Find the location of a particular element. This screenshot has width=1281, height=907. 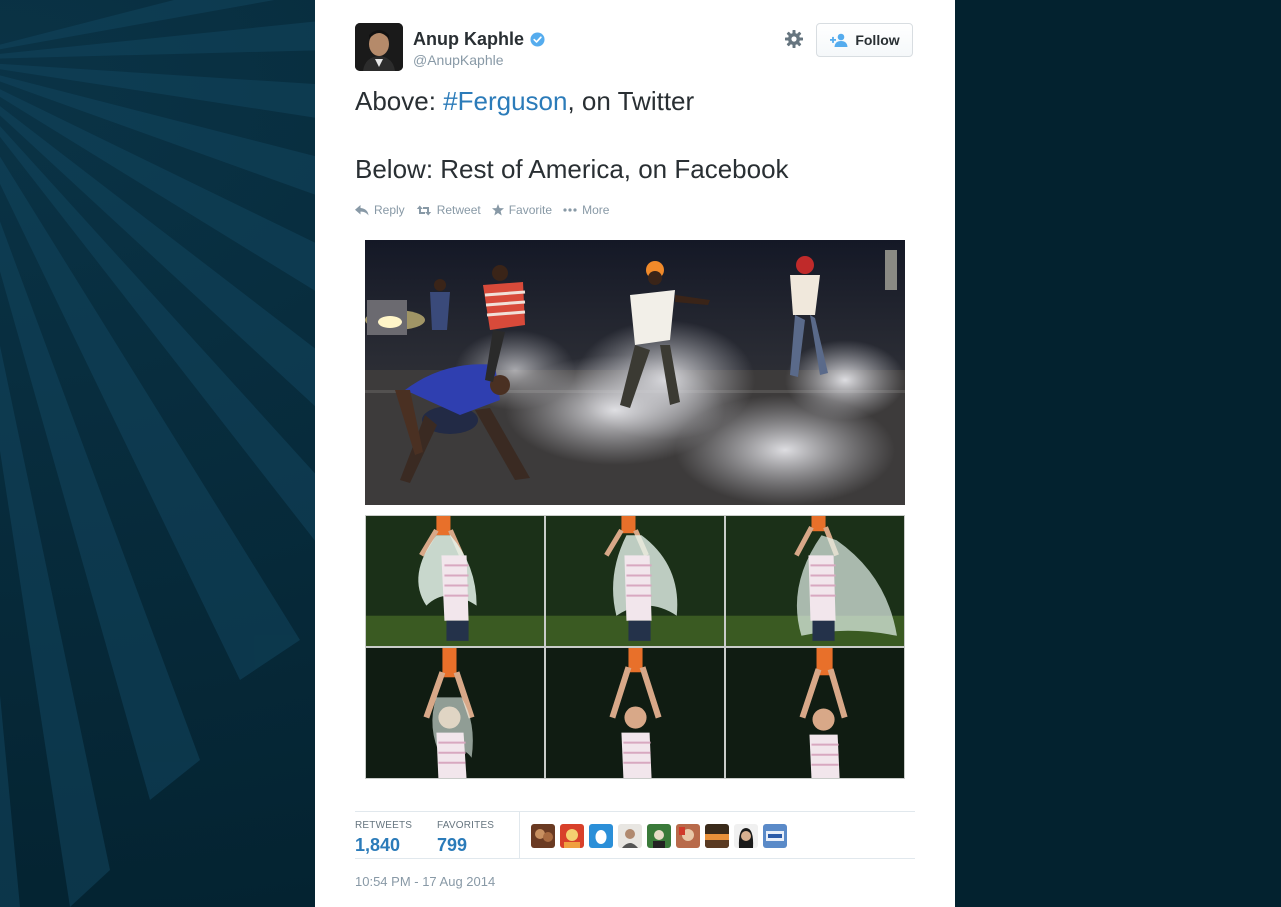

tweet-photo-ferguson is located at coordinates (635, 372).